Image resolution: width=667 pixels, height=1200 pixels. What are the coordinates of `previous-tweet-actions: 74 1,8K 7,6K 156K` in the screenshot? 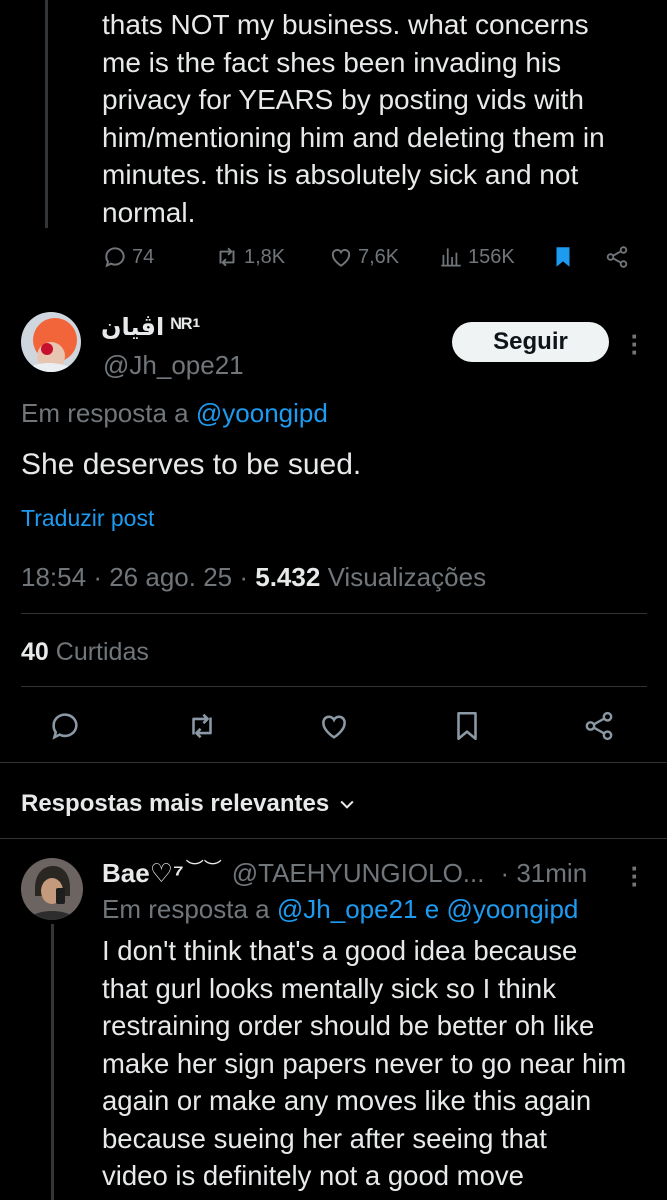 It's located at (372, 264).